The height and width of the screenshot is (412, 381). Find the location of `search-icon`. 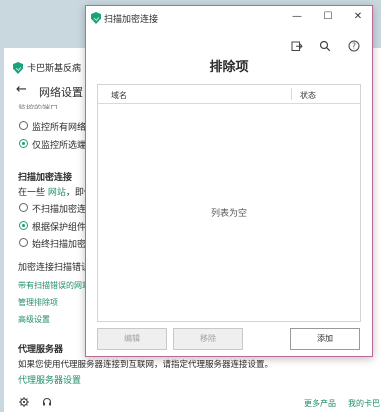

search-icon is located at coordinates (325, 46).